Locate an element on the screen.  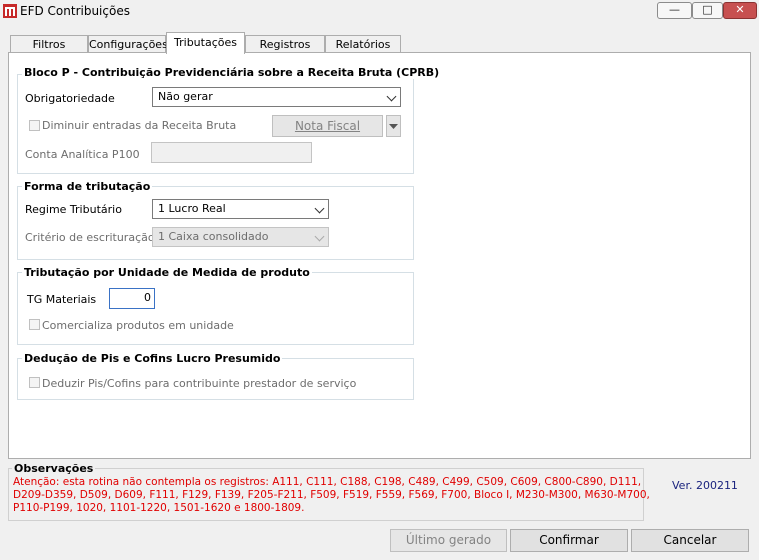
close-icon: ✕ is located at coordinates (740, 9).